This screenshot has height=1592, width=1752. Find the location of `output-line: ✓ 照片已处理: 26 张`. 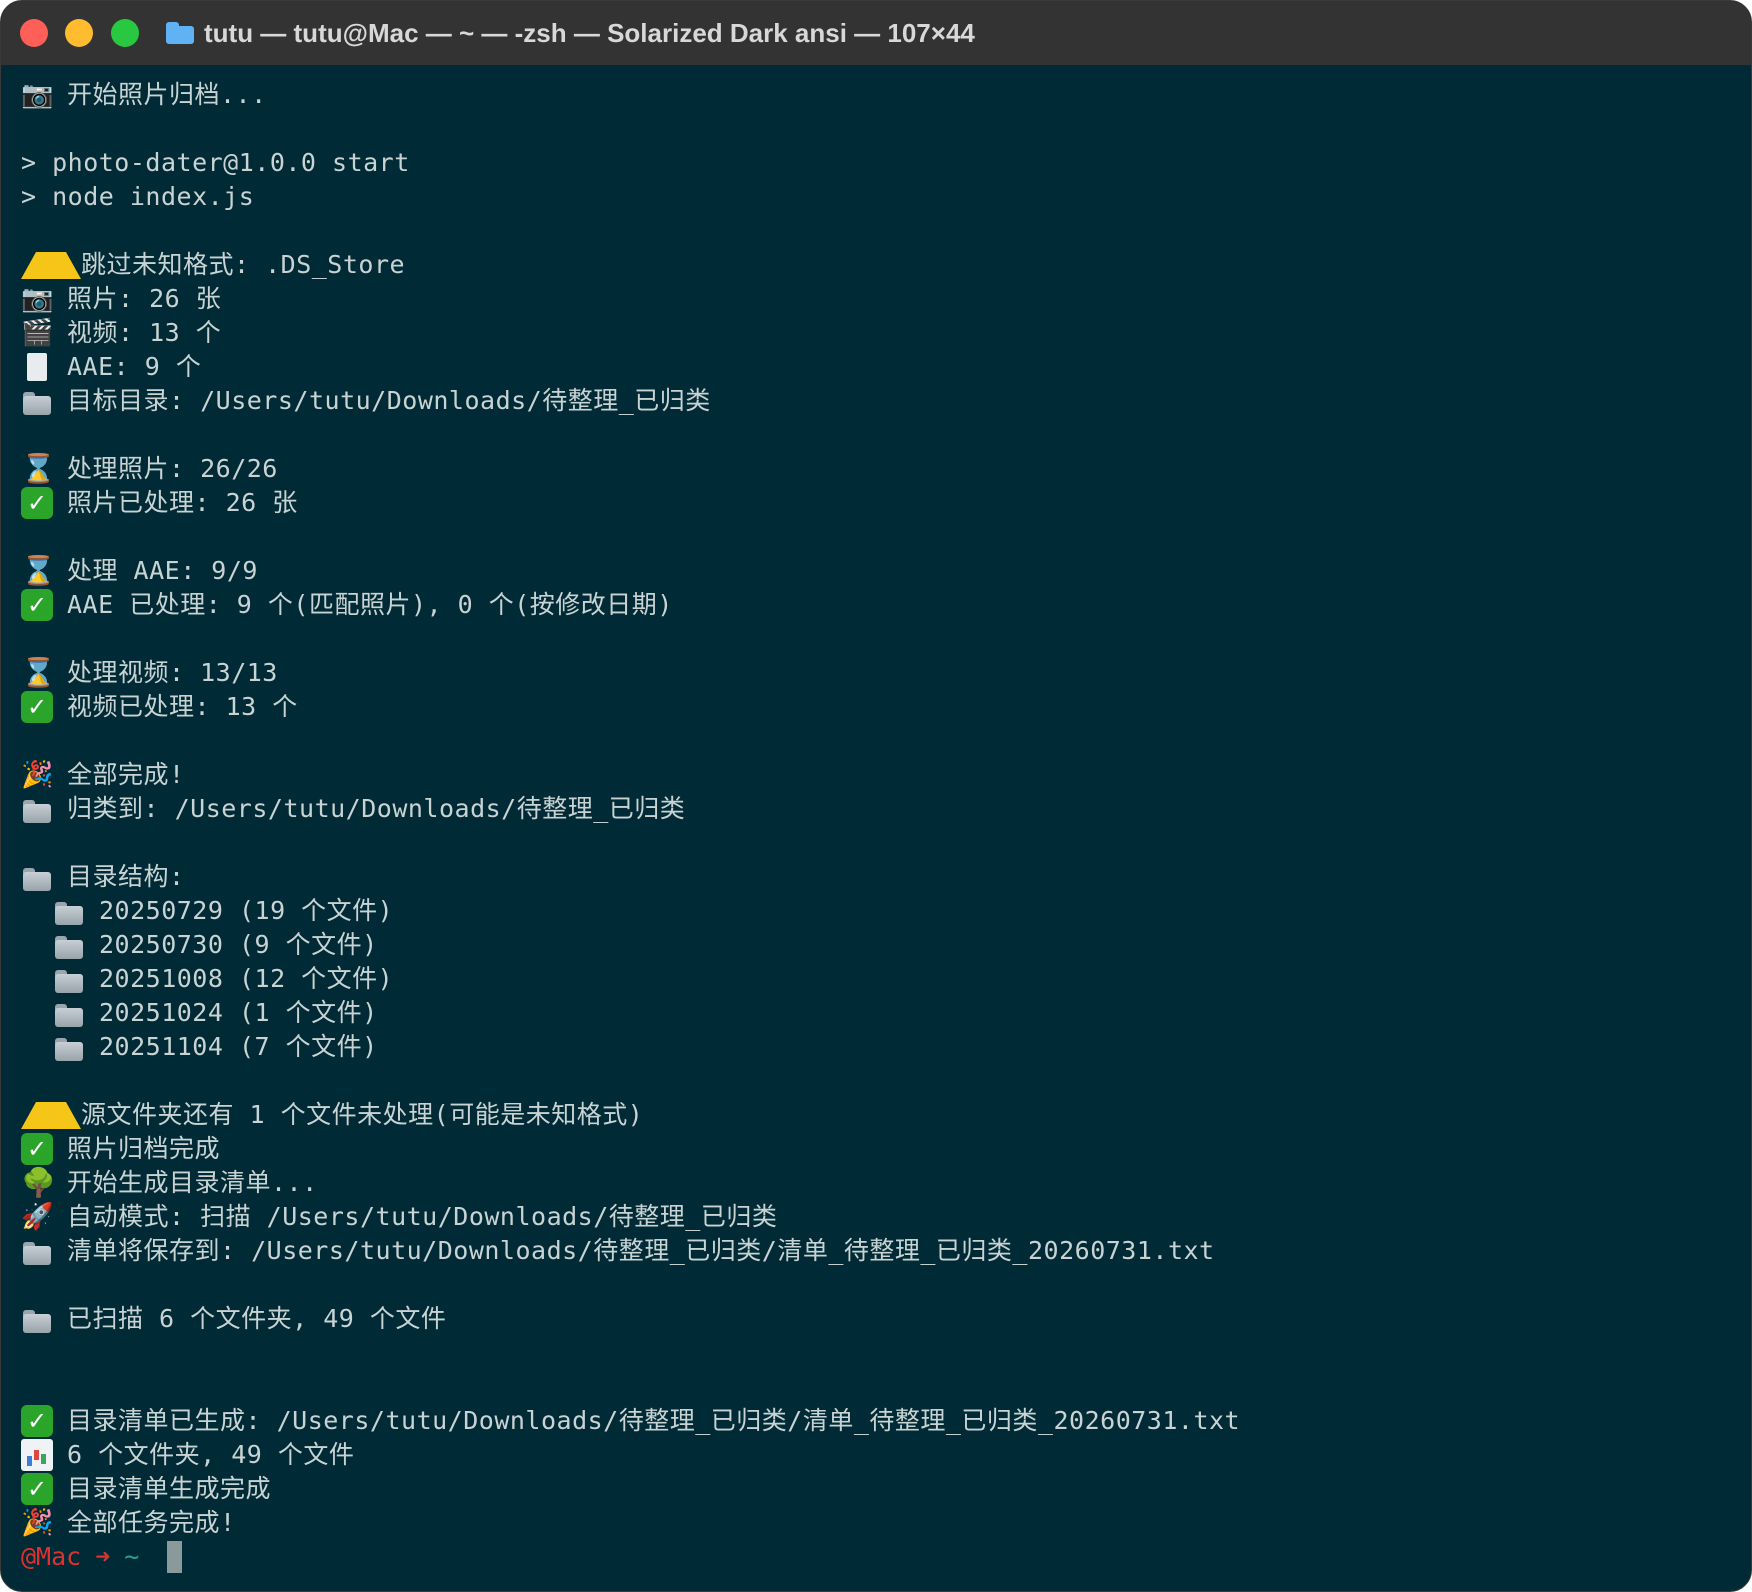

output-line: ✓ 照片已处理: 26 张 is located at coordinates (881, 503).